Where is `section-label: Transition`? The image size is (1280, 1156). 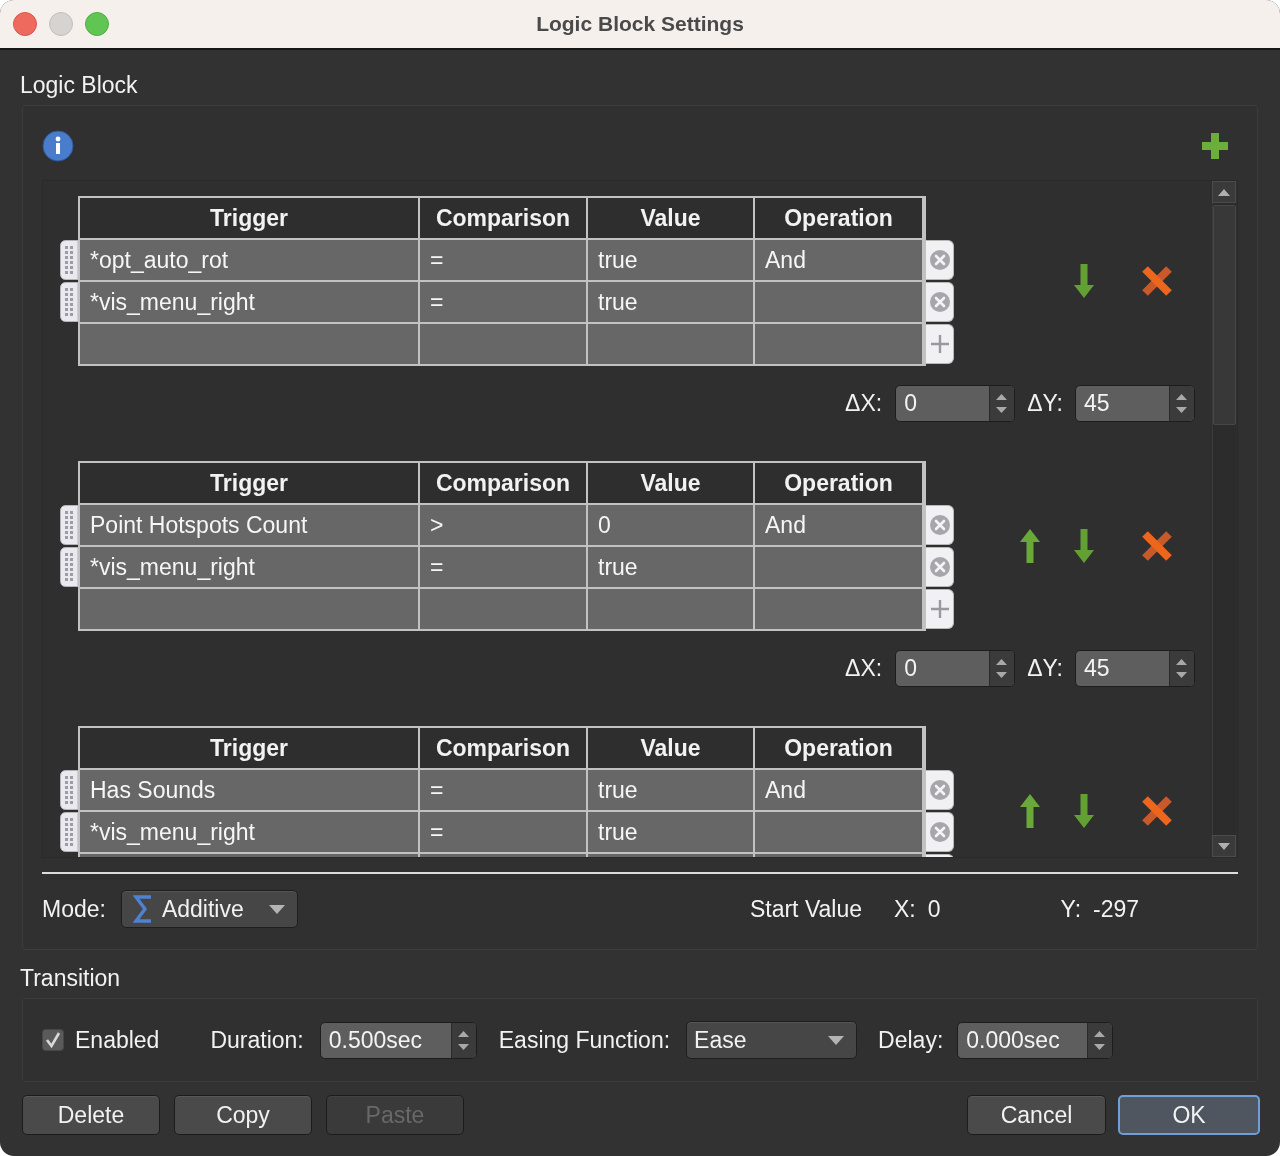 section-label: Transition is located at coordinates (70, 978).